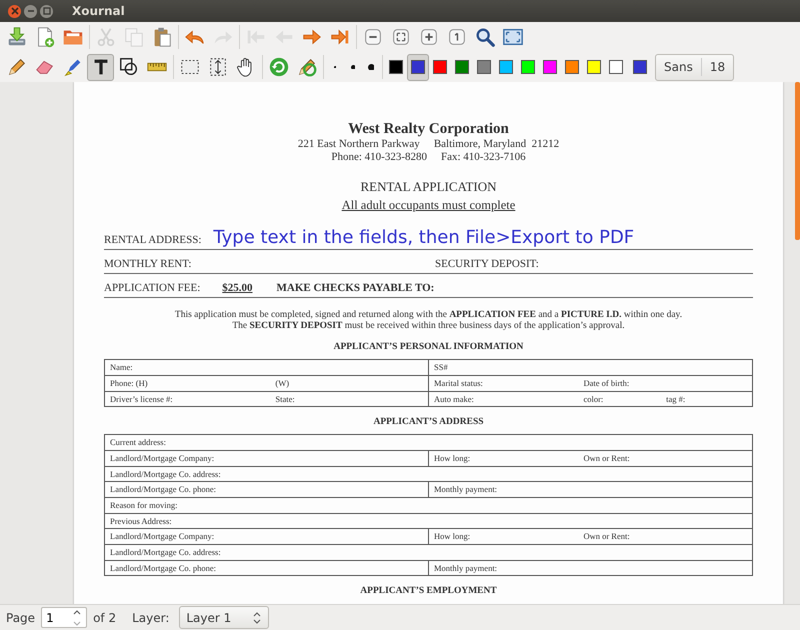  Describe the element at coordinates (237, 288) in the screenshot. I see `fee-amount: $25.00` at that location.